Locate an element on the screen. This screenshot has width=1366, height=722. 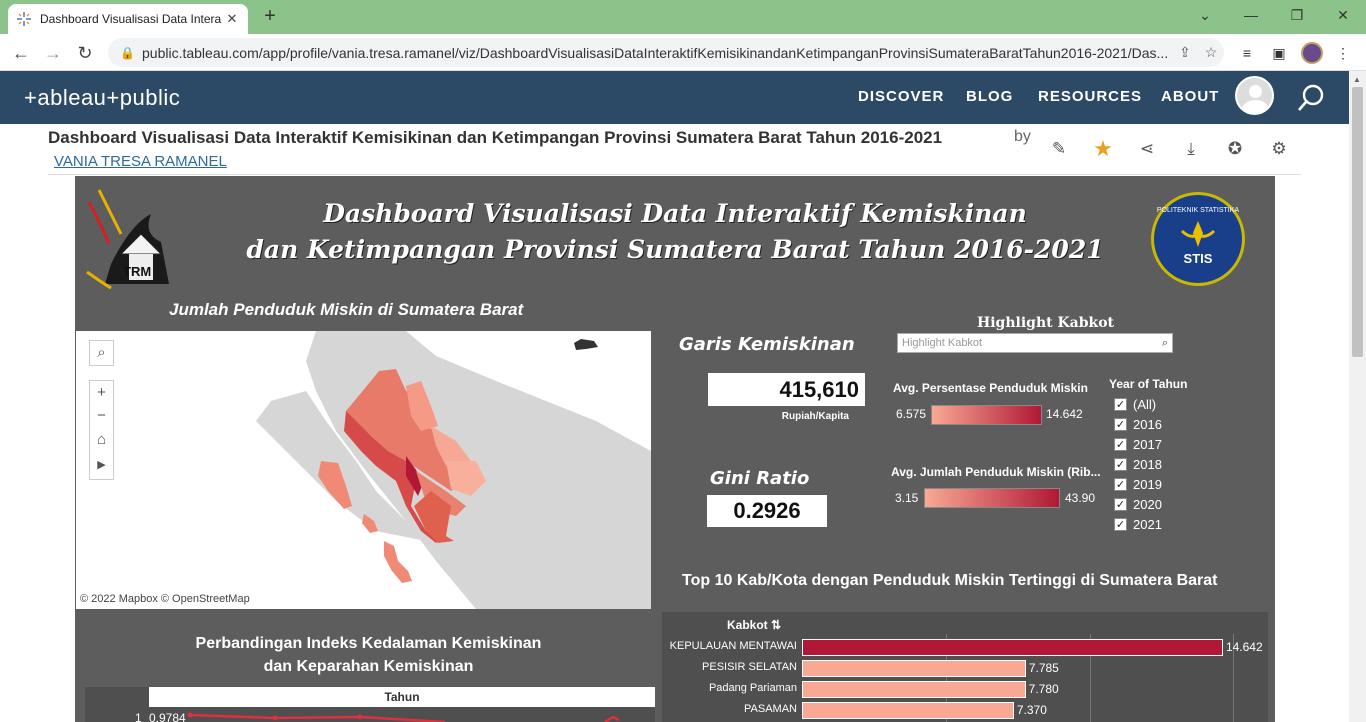
year-option-2016: ✓ 2016 is located at coordinates (1138, 424).